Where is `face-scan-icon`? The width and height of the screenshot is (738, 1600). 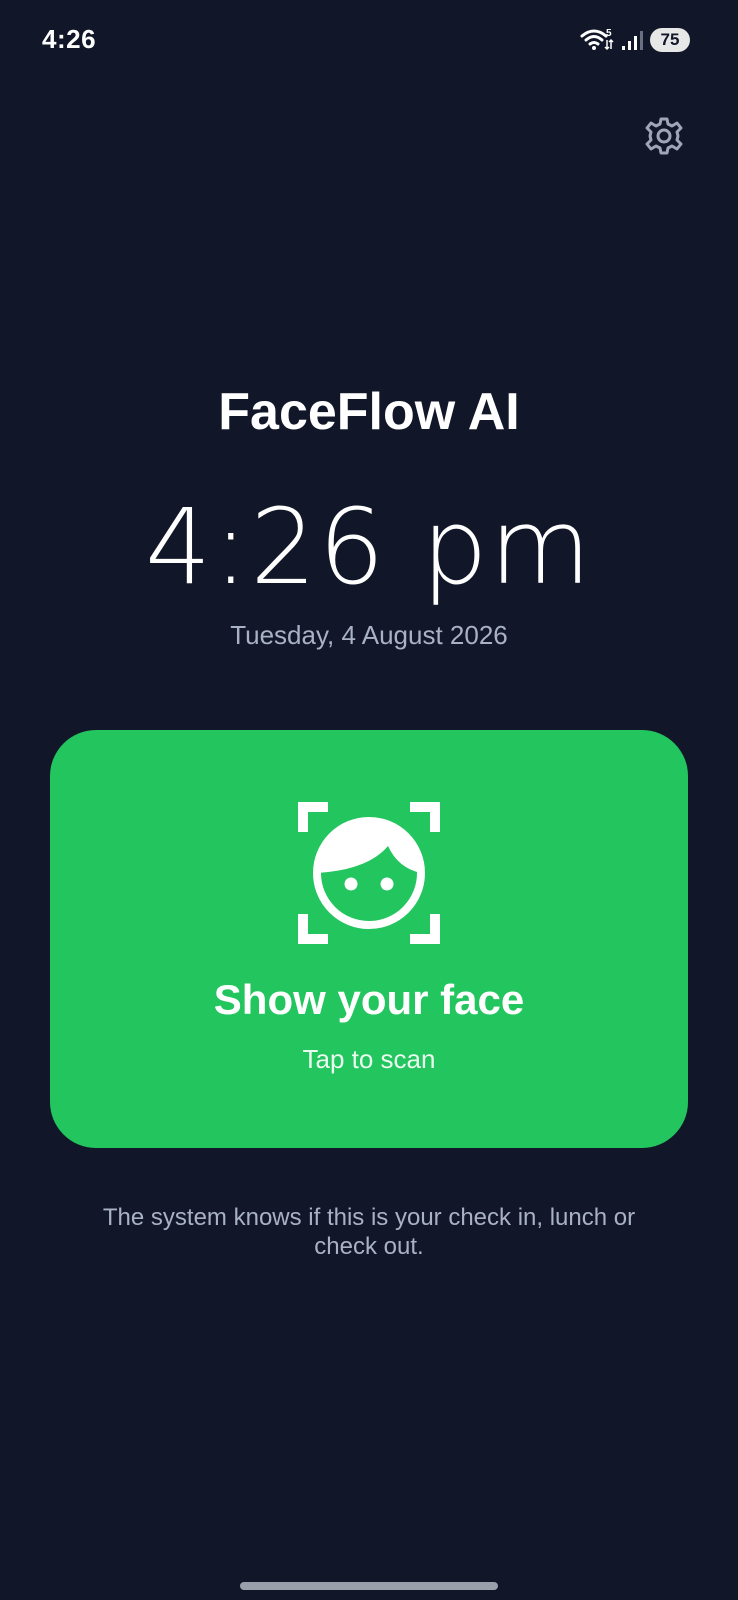 face-scan-icon is located at coordinates (369, 873).